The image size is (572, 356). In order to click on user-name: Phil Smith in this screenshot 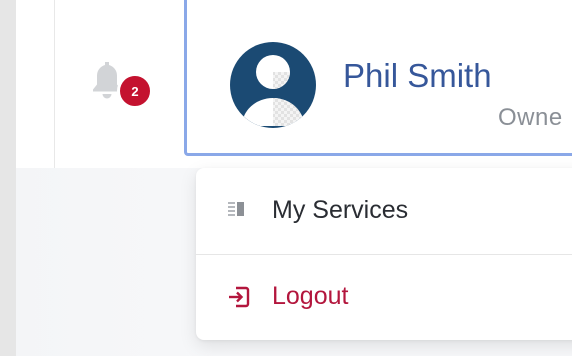, I will do `click(417, 75)`.